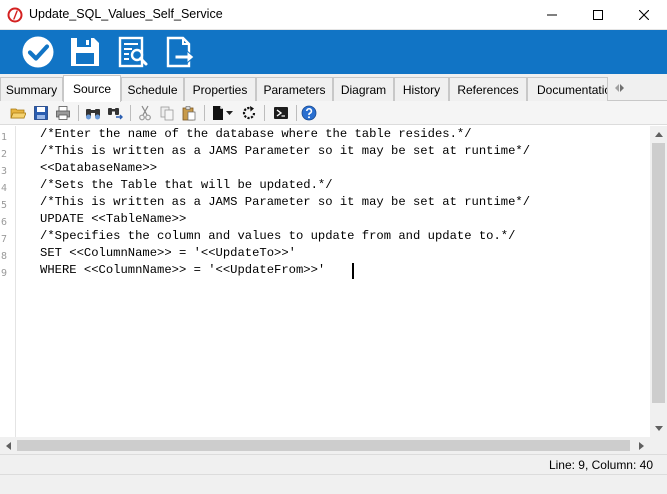  I want to click on scrollbar-corner, so click(658, 445).